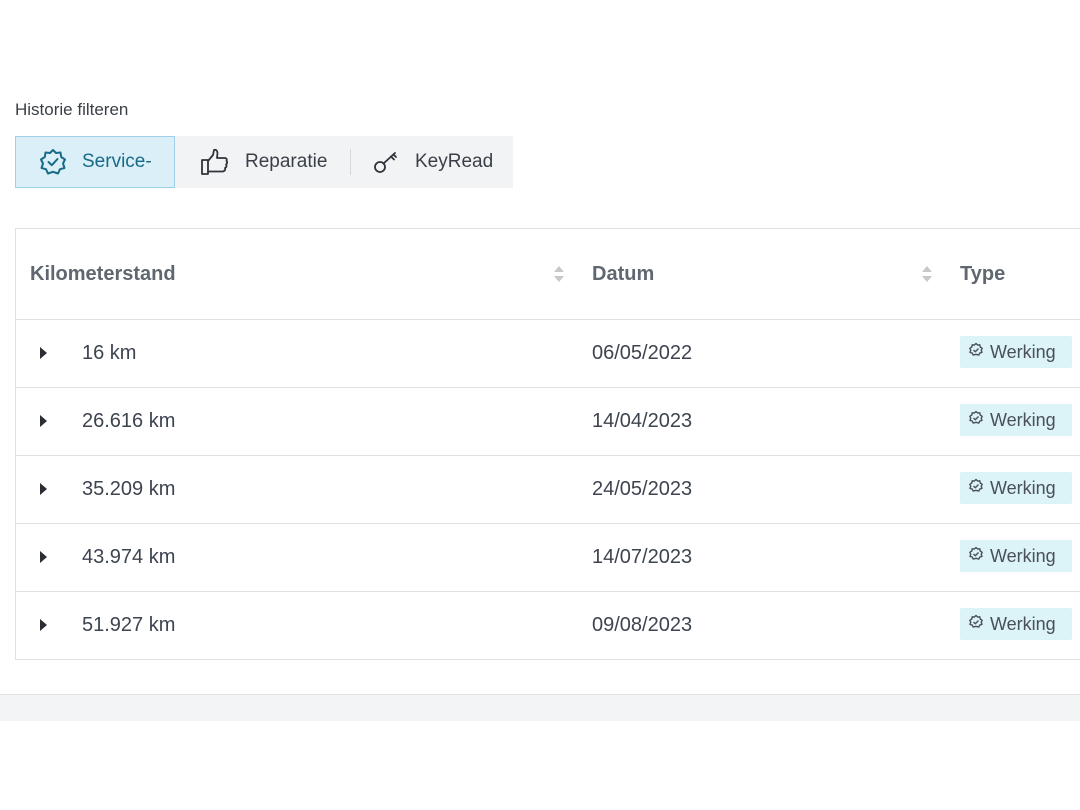 This screenshot has height=810, width=1080. I want to click on date-cell: 24/05/2023, so click(642, 489).